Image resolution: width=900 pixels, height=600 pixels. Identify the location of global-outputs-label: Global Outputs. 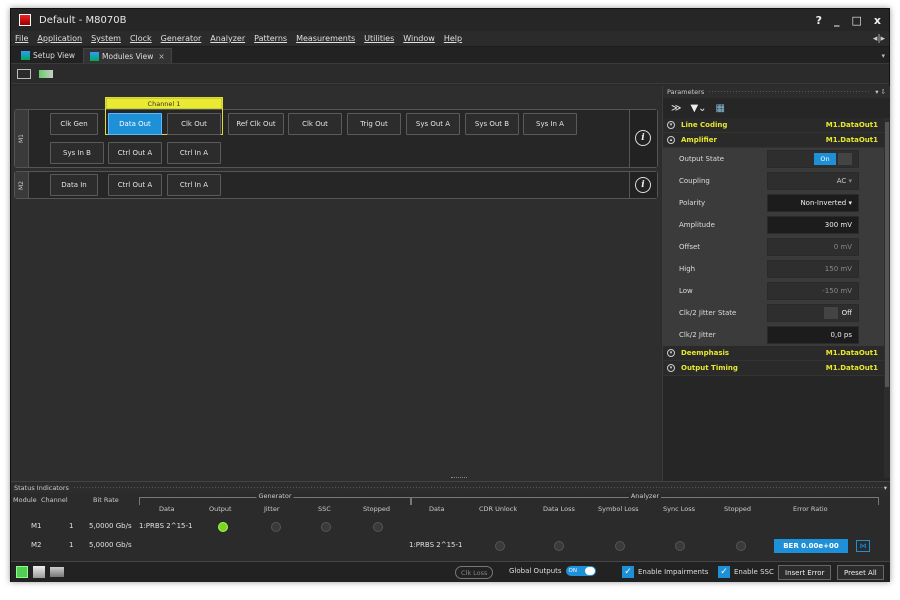
(535, 571).